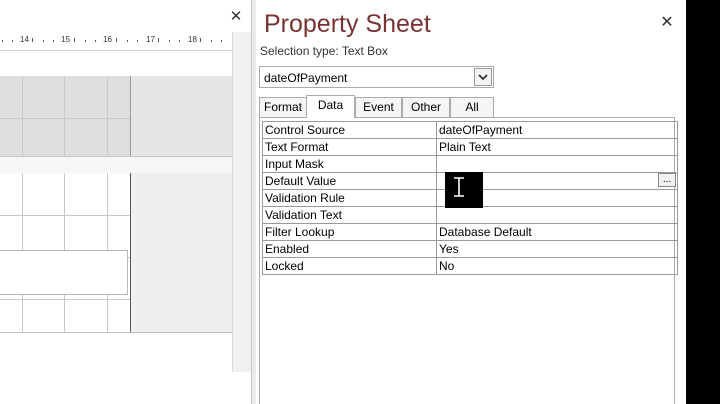  Describe the element at coordinates (376, 77) in the screenshot. I see `object-selector: dateOfPayment` at that location.